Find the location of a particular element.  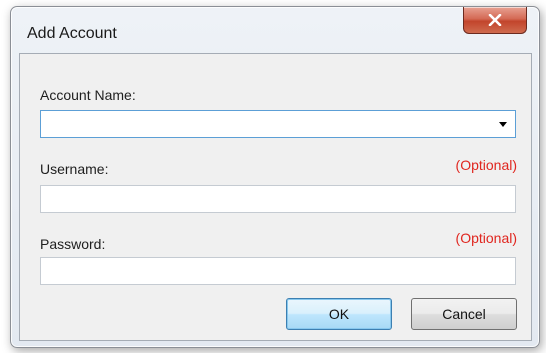

close-icon is located at coordinates (495, 20).